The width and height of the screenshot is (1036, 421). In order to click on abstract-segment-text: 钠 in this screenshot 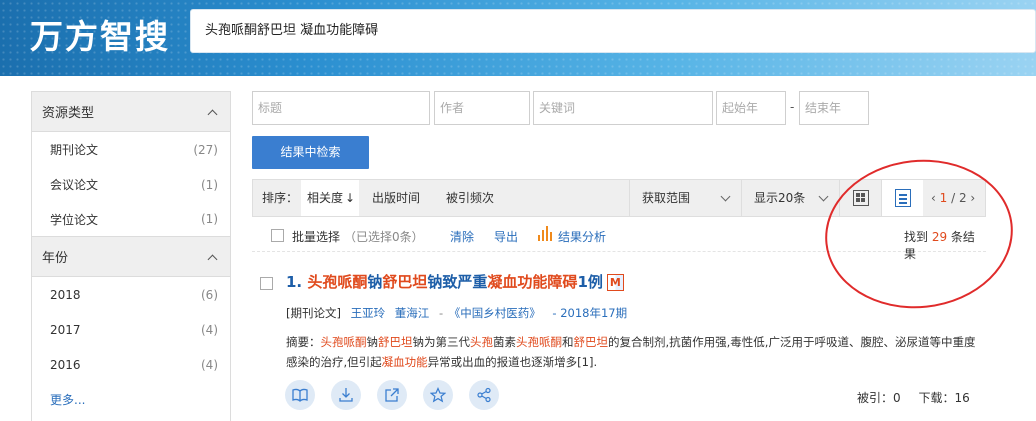, I will do `click(372, 342)`.